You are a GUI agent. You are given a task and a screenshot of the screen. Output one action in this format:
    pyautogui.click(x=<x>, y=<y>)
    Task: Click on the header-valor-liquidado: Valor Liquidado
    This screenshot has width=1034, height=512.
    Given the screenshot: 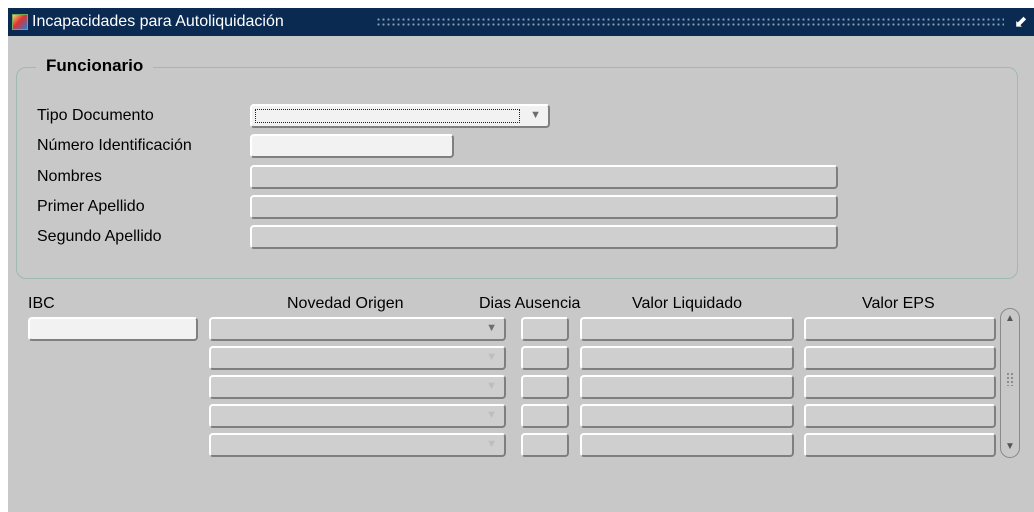 What is the action you would take?
    pyautogui.click(x=687, y=303)
    